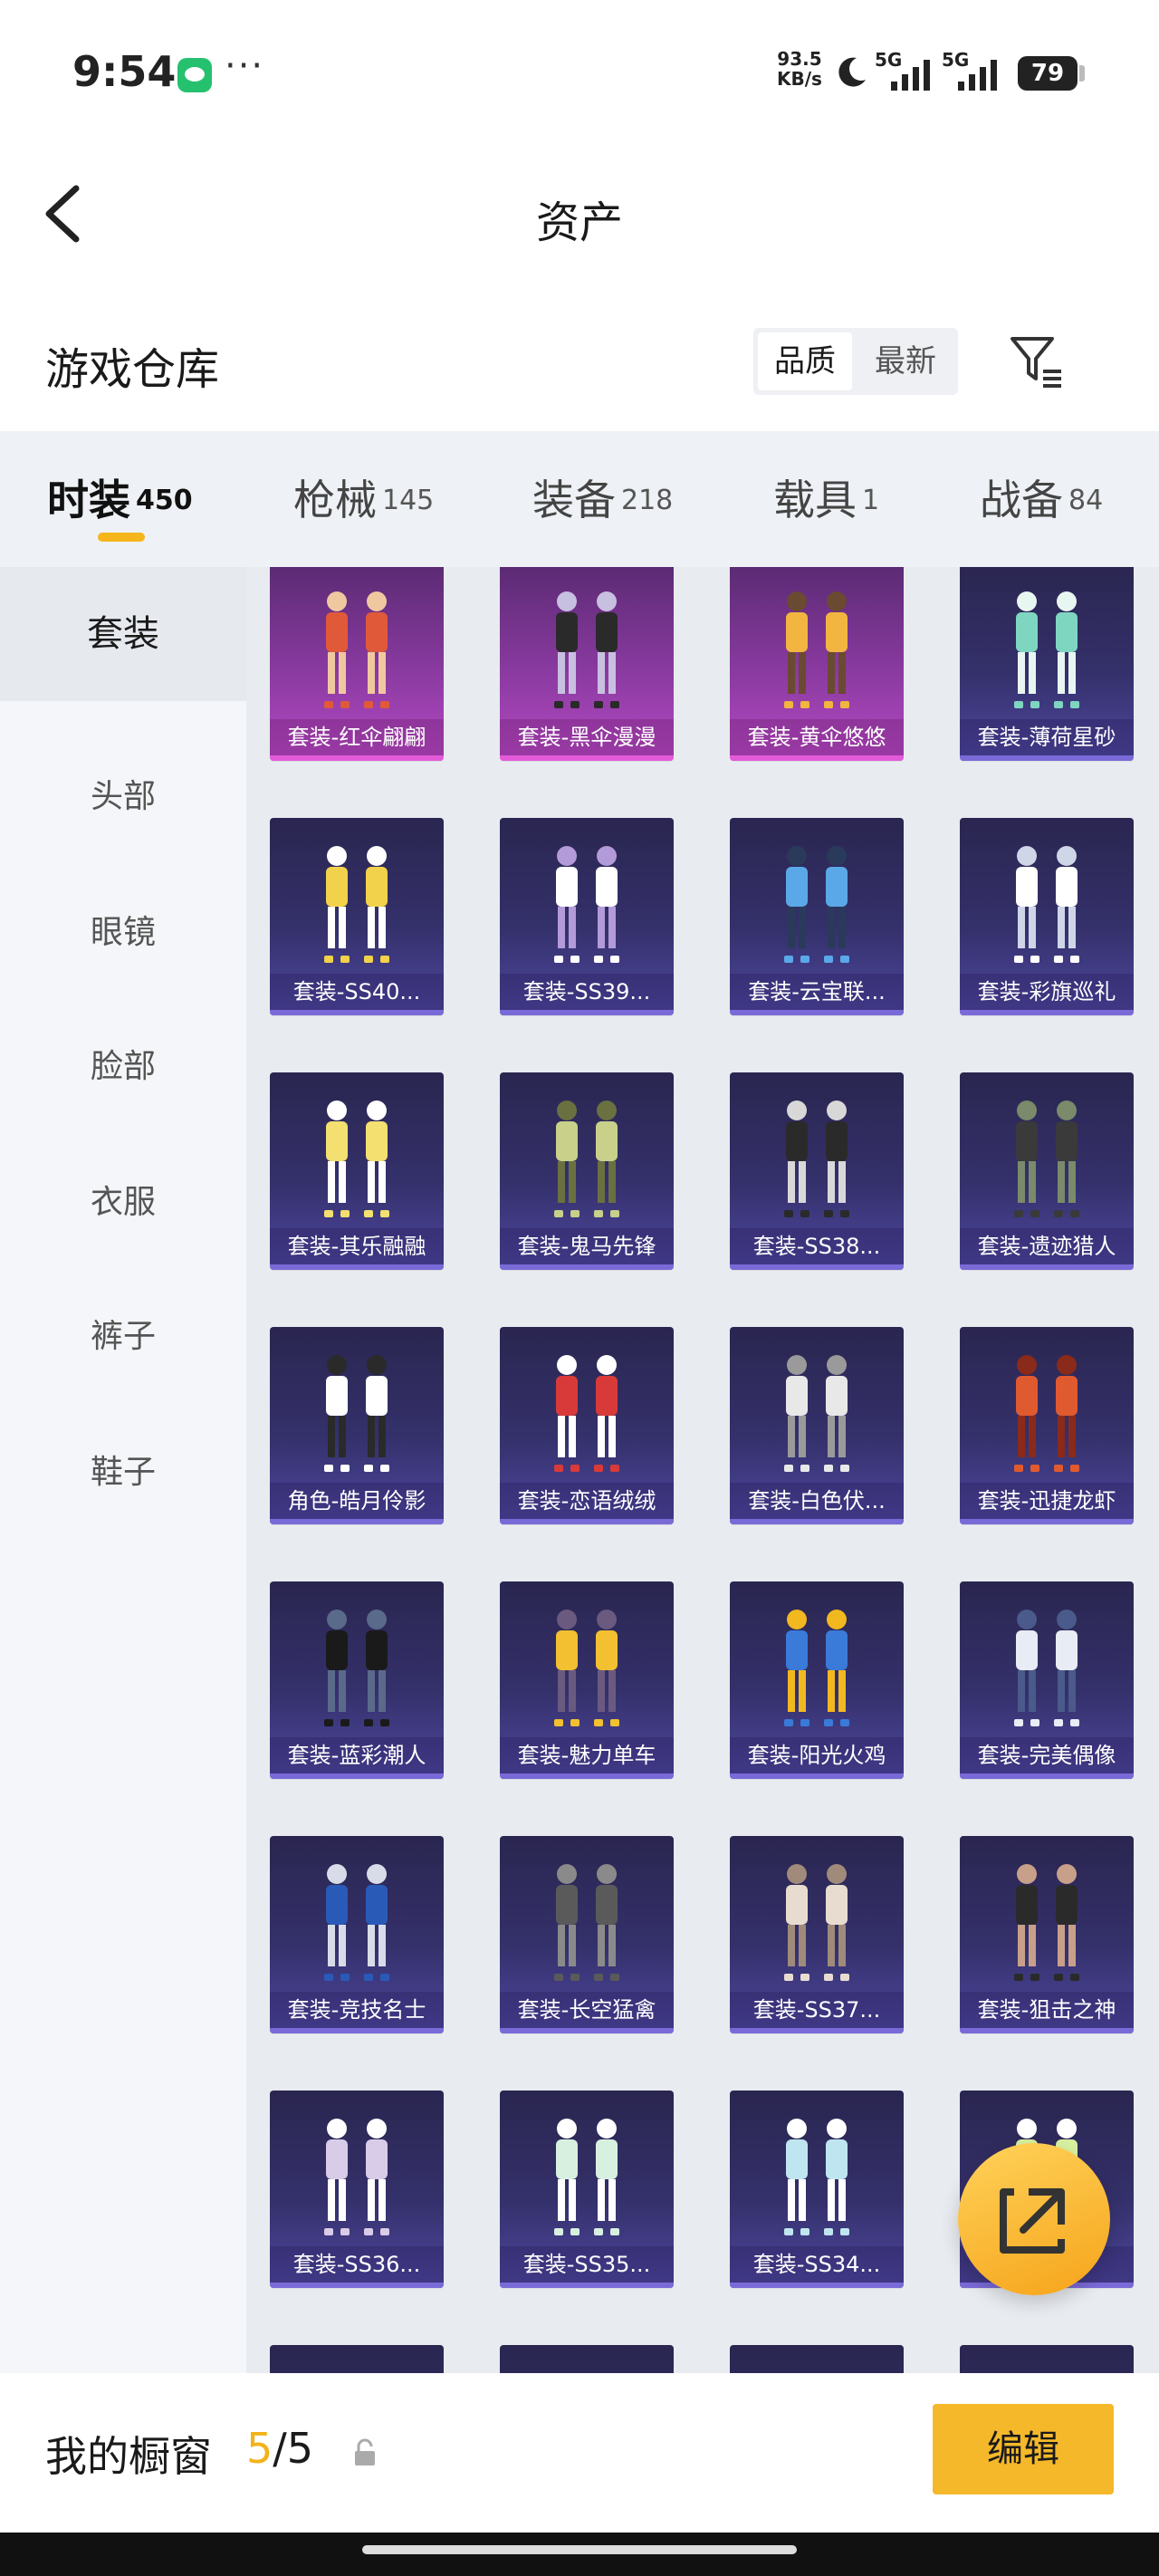 This screenshot has width=1159, height=2576. Describe the element at coordinates (123, 634) in the screenshot. I see `sidebar-item-outfit: 套装` at that location.